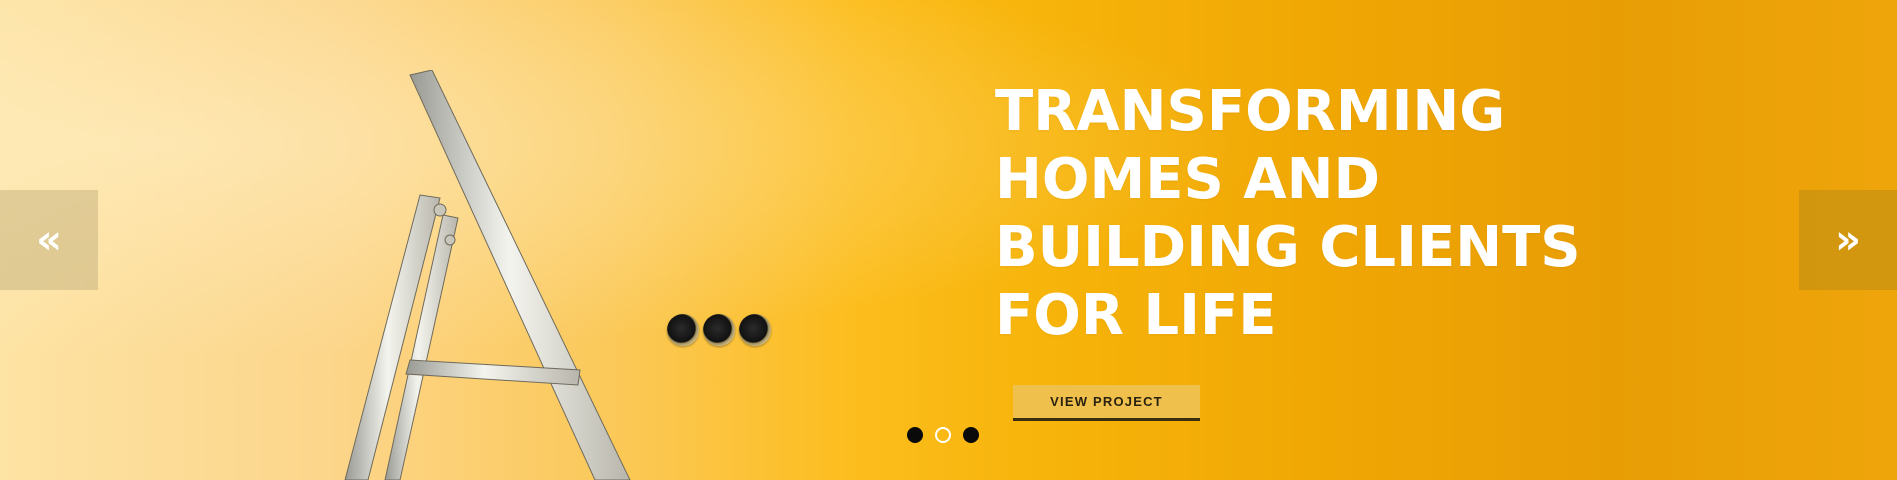 The image size is (1897, 480). Describe the element at coordinates (1250, 111) in the screenshot. I see `headline-line: TRANSFORMING` at that location.